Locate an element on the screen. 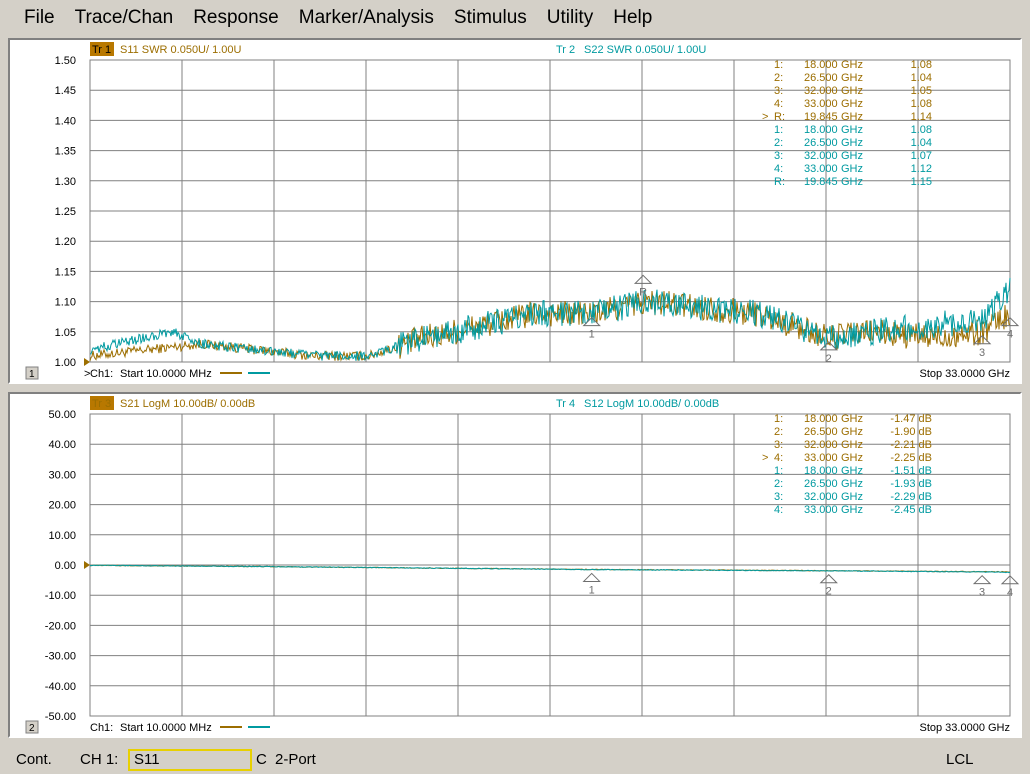 This screenshot has width=1030, height=774. active-parameter-box: S11 is located at coordinates (190, 760).